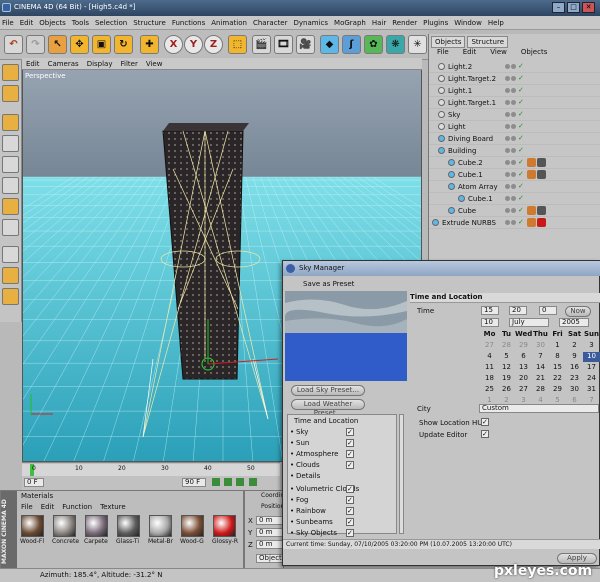  I want to click on viewport-menu-display: Display, so click(100, 64).